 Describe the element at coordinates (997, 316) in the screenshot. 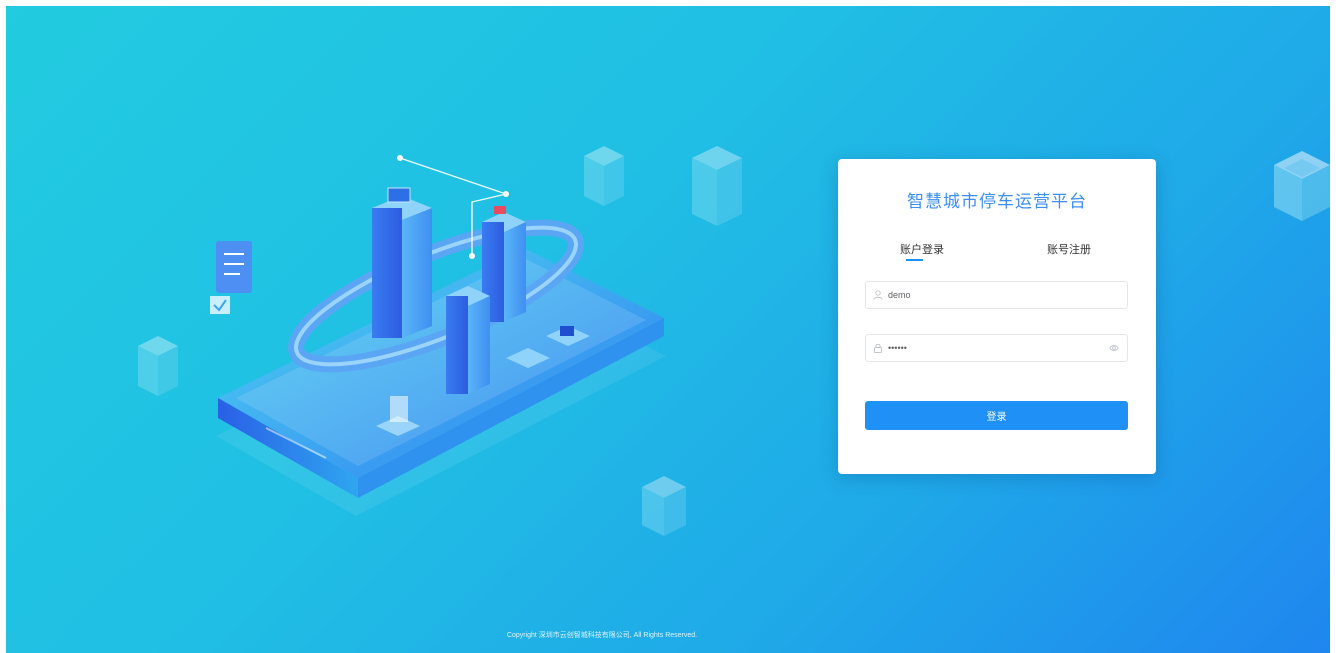

I see `login-card: 智慧城市停车运营平台 账户登录 账号注册 登录` at that location.